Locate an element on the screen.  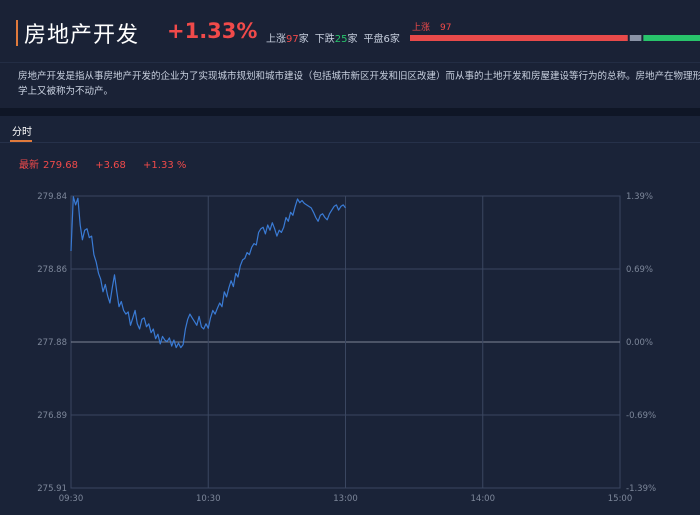
up-count: 97 is located at coordinates (292, 39).